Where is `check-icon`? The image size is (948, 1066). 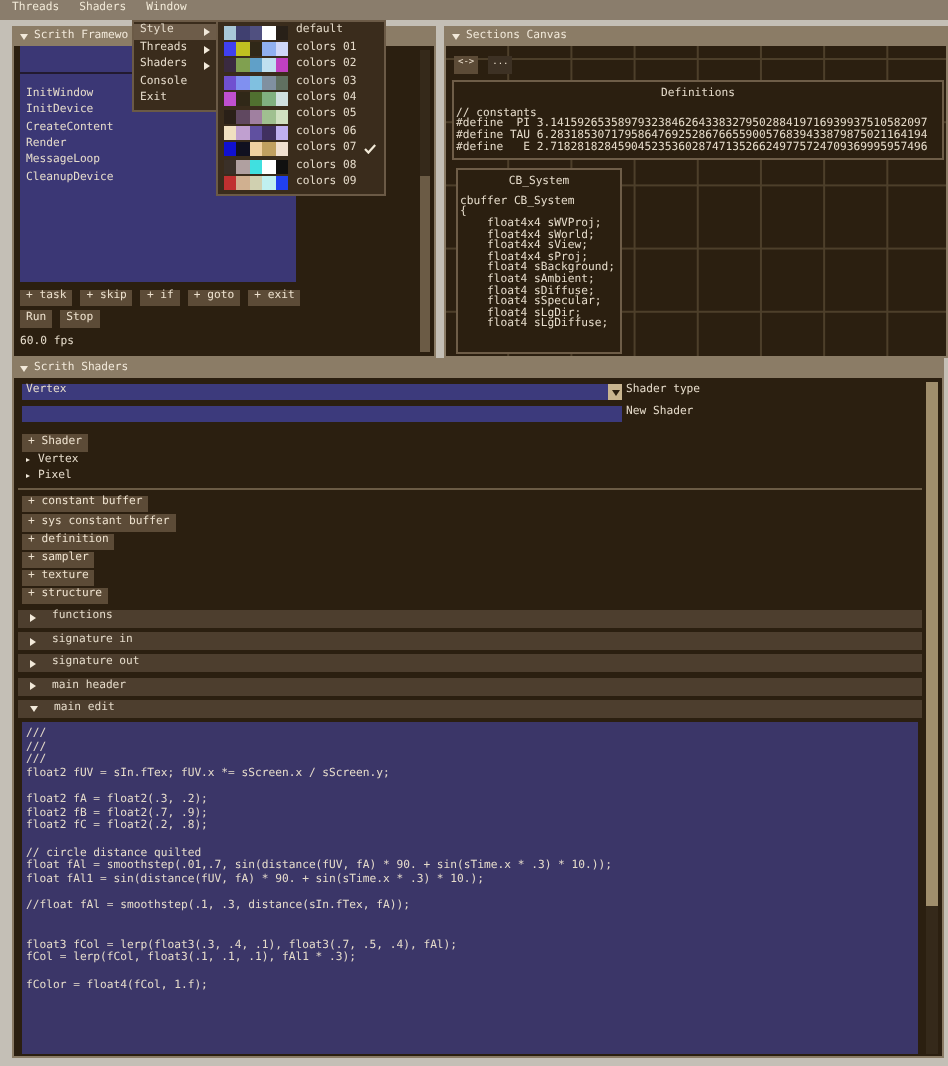
check-icon is located at coordinates (370, 149).